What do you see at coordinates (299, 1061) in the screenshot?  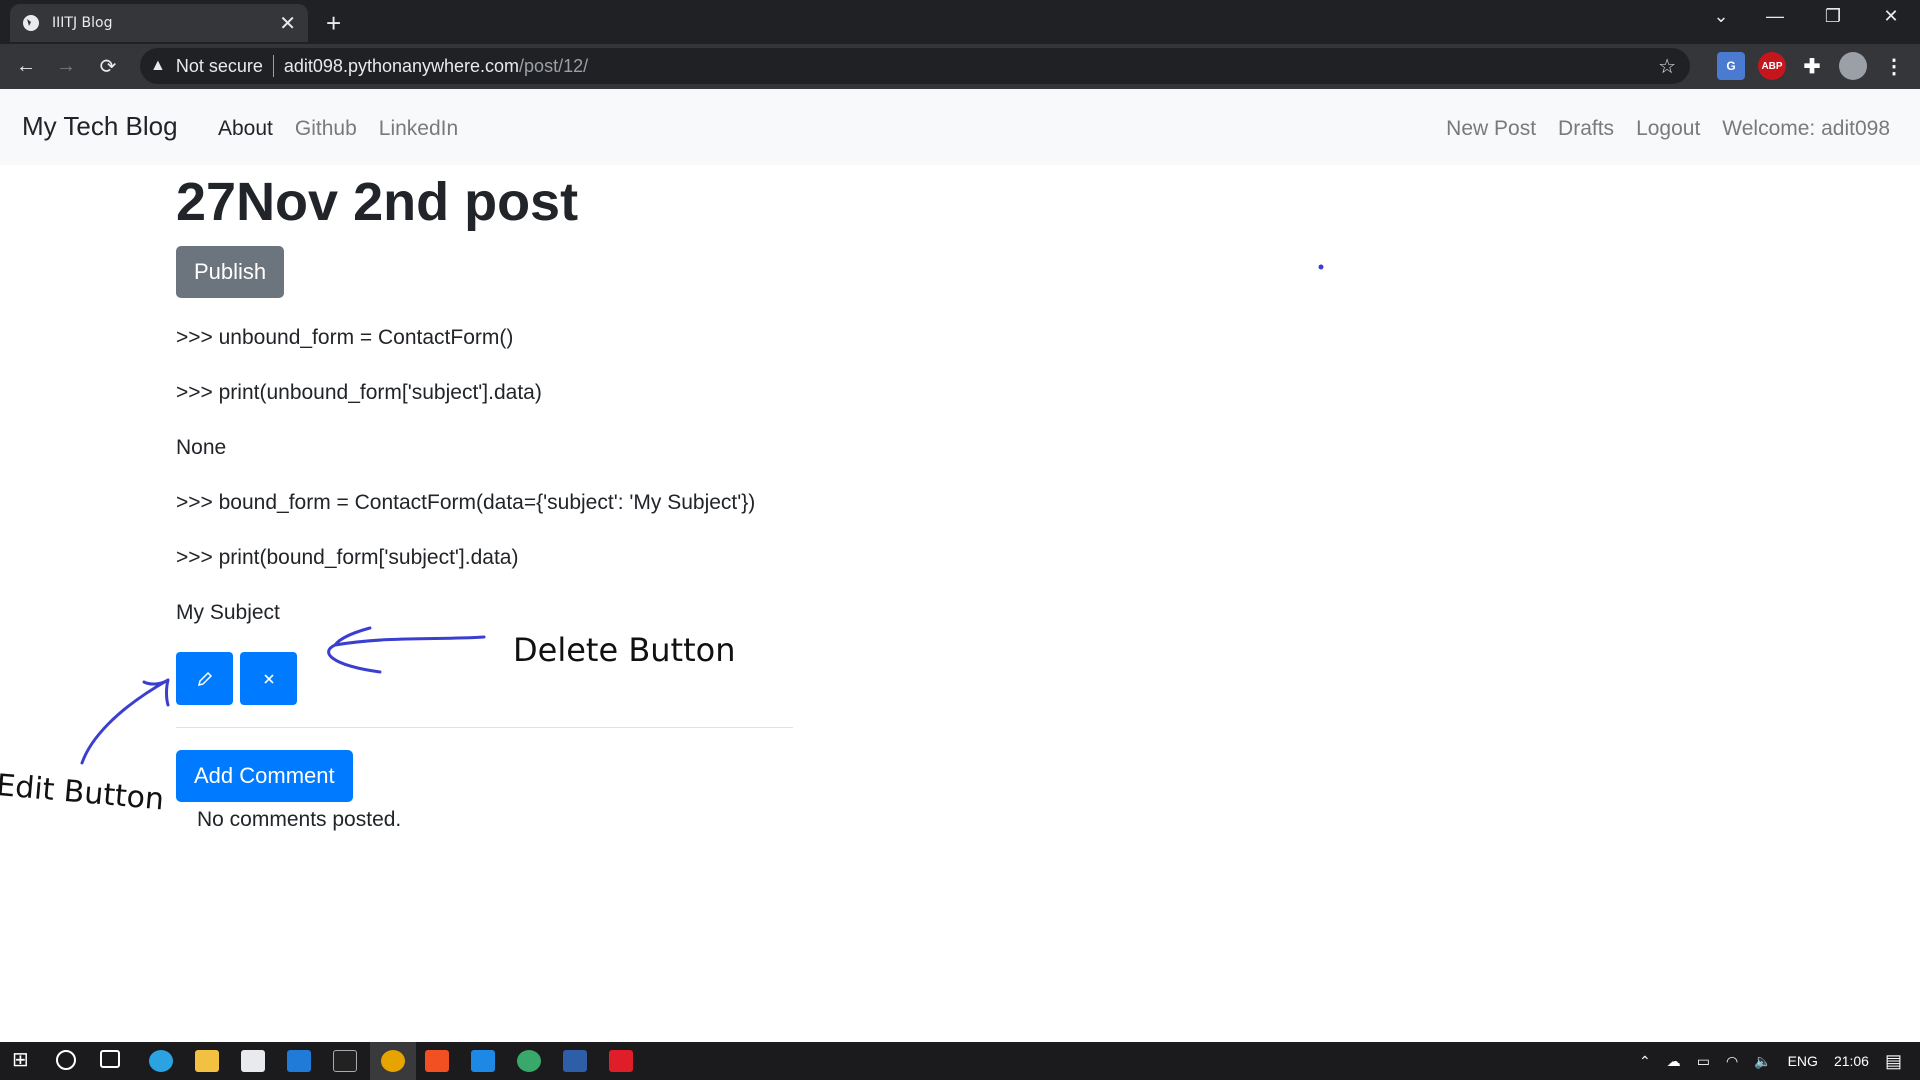 I see `mail-icon` at bounding box center [299, 1061].